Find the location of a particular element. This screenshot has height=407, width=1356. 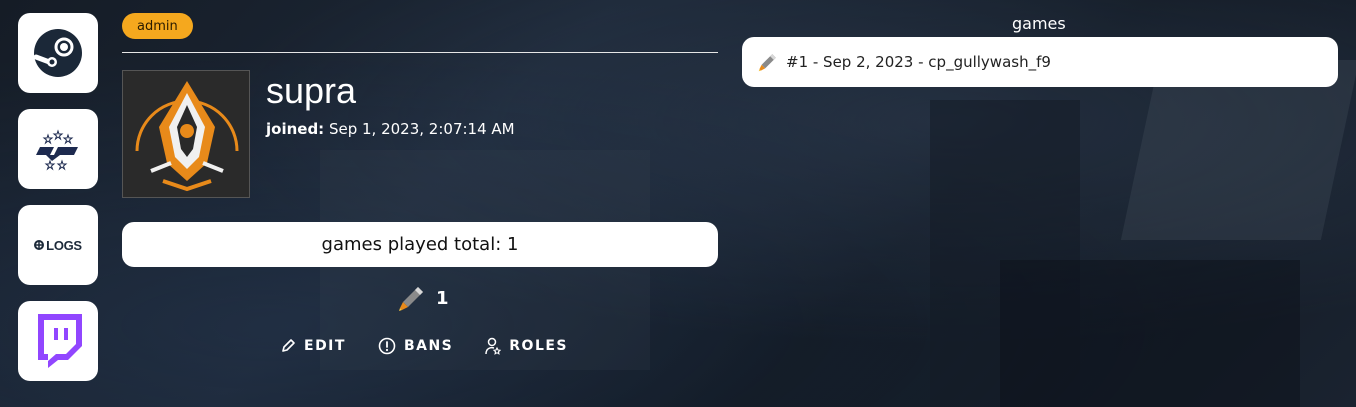

steam-link-button is located at coordinates (58, 53).